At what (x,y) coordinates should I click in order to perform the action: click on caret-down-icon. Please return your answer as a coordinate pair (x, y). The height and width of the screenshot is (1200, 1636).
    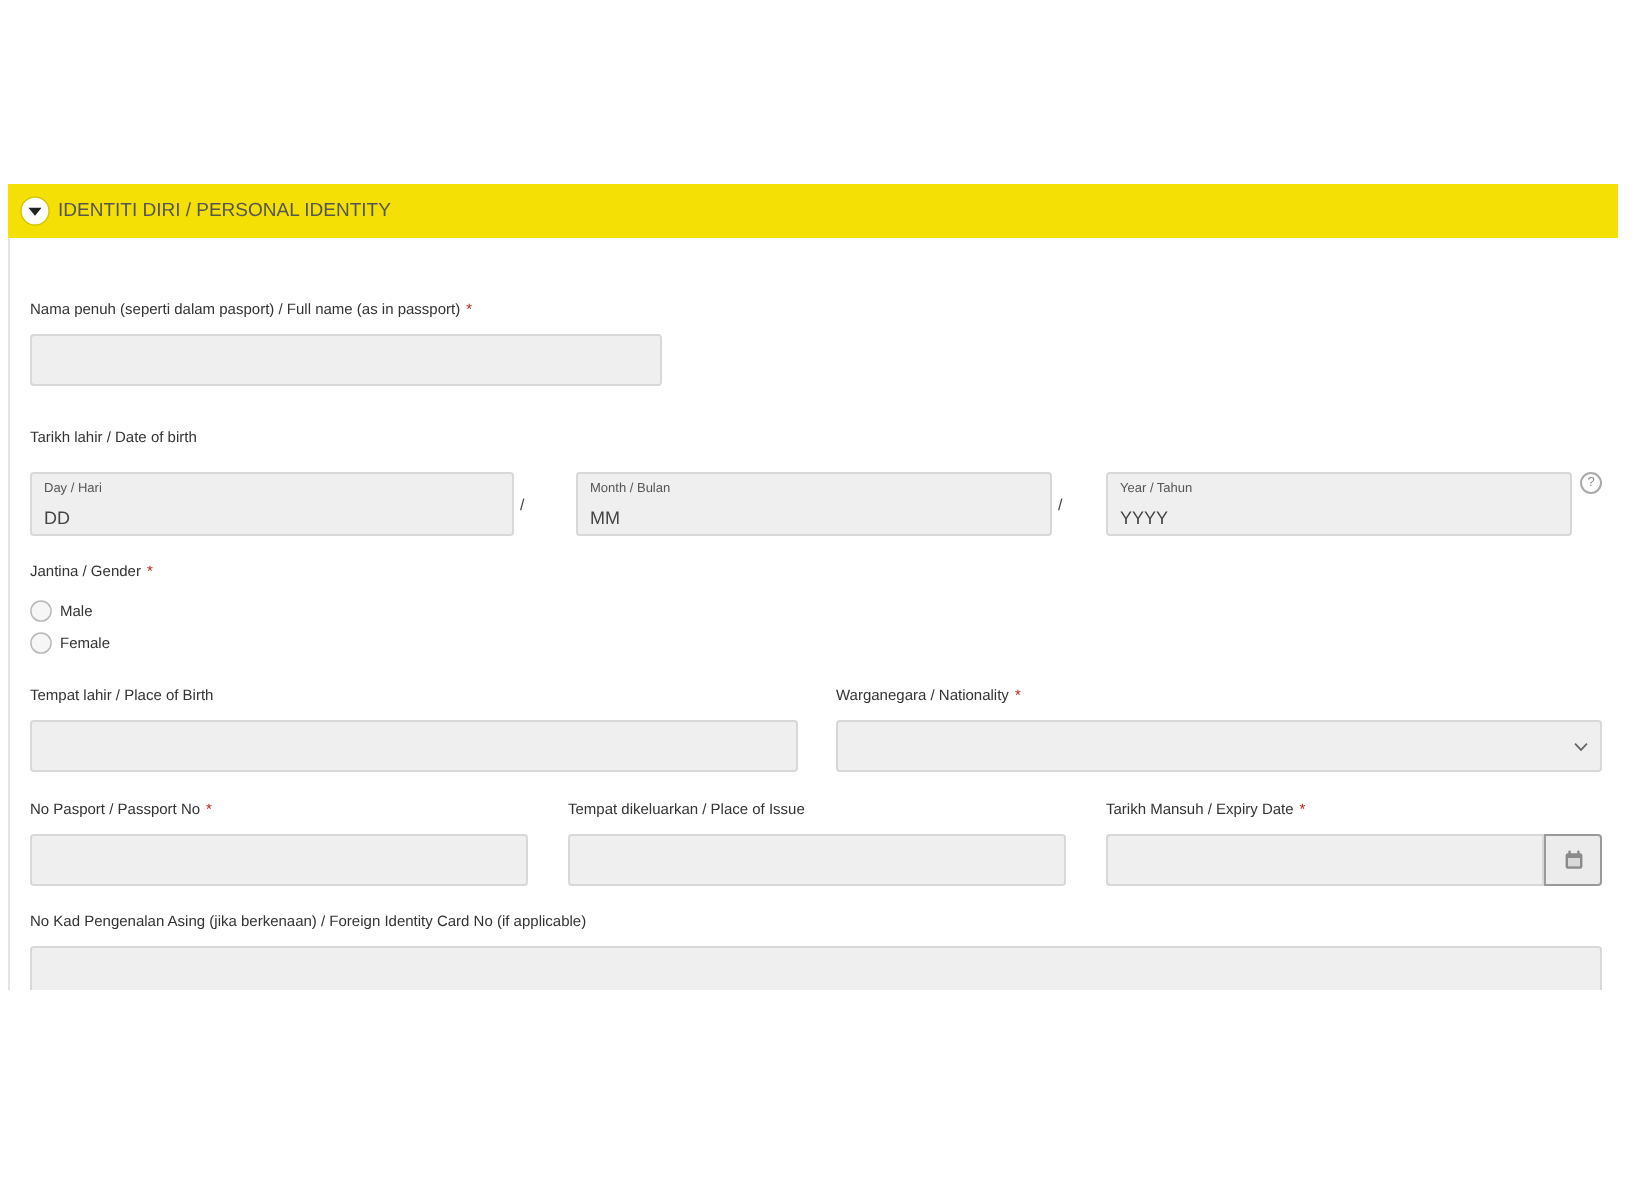
    Looking at the image, I should click on (35, 211).